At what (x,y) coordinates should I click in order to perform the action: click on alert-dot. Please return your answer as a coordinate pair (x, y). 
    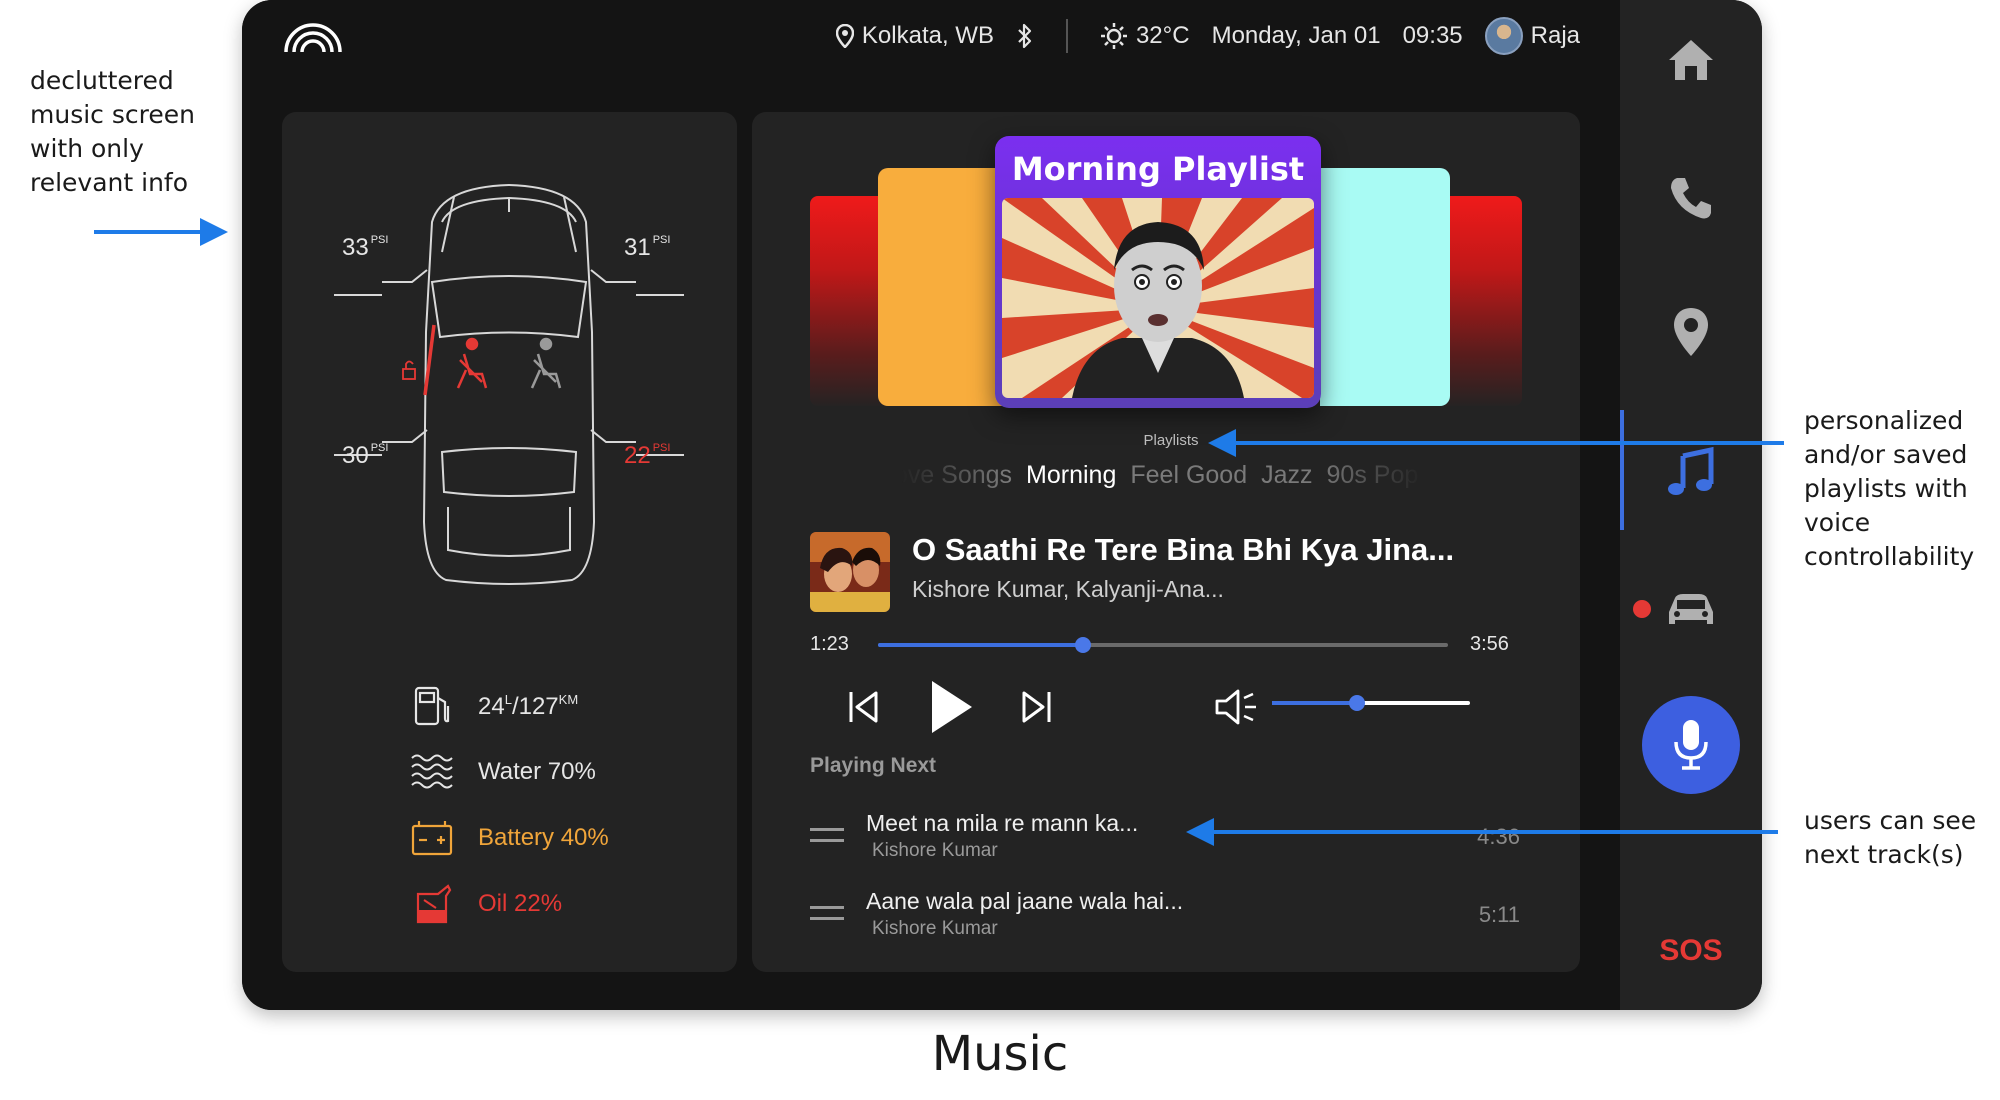
    Looking at the image, I should click on (1642, 609).